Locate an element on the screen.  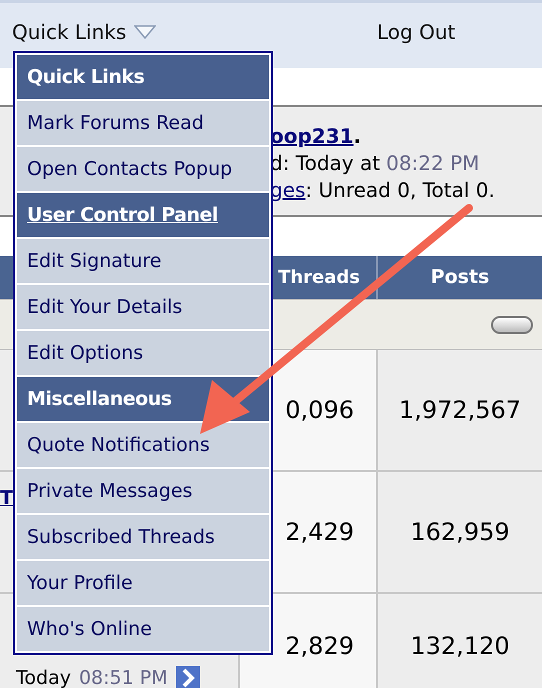
collapse-icon is located at coordinates (512, 325).